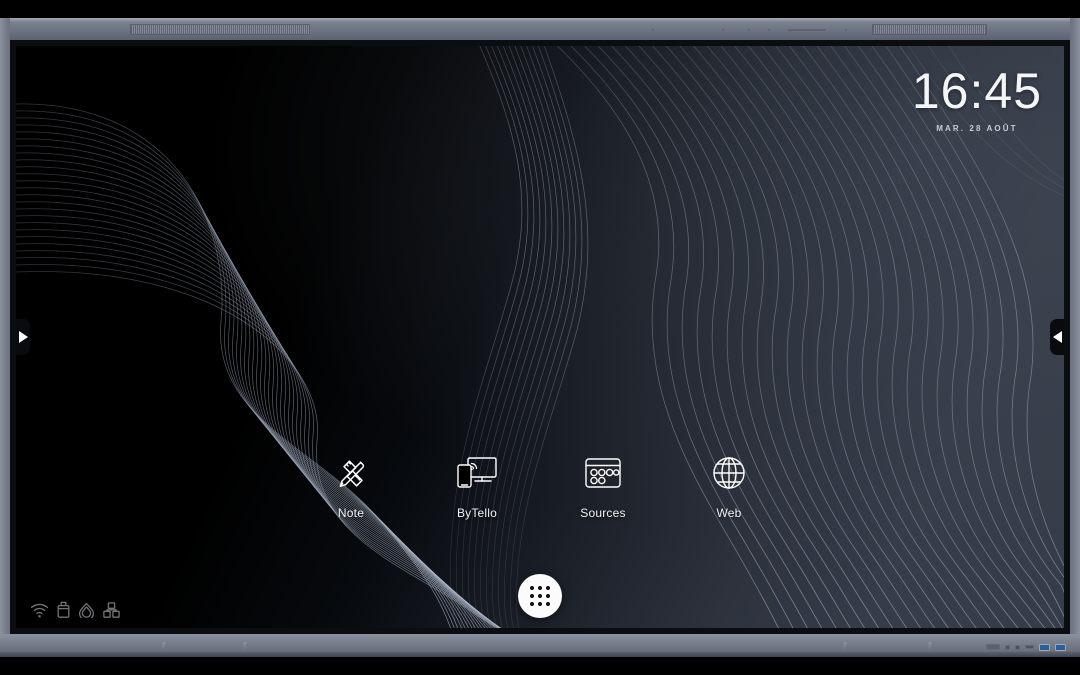 The image size is (1080, 675). What do you see at coordinates (477, 513) in the screenshot?
I see `app-label: ByTello` at bounding box center [477, 513].